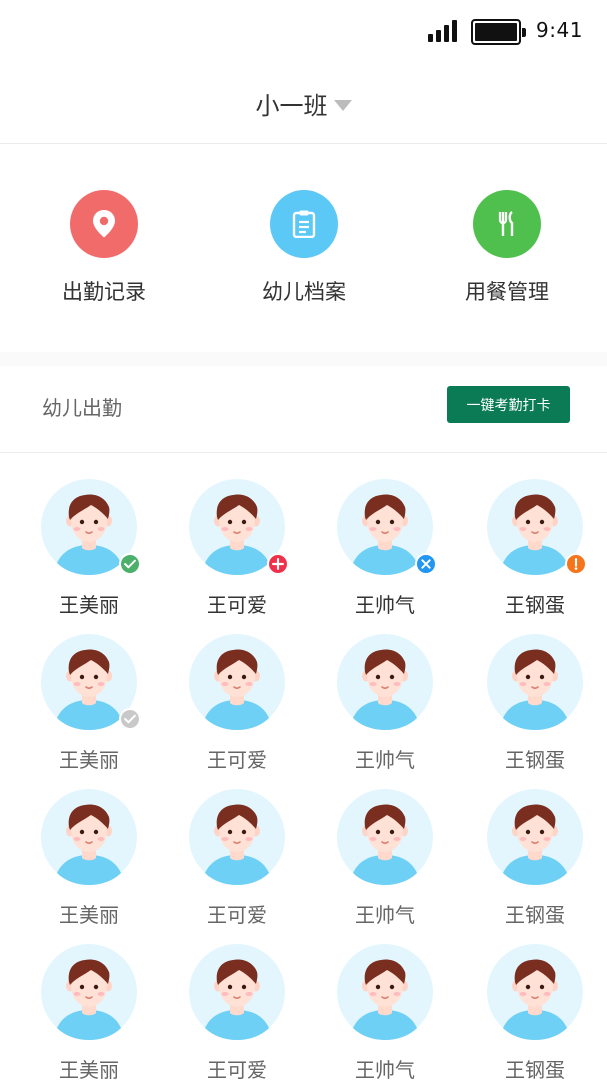 This screenshot has height=1080, width=607. I want to click on one-click-checkin-button: 一键考勤打卡, so click(508, 404).